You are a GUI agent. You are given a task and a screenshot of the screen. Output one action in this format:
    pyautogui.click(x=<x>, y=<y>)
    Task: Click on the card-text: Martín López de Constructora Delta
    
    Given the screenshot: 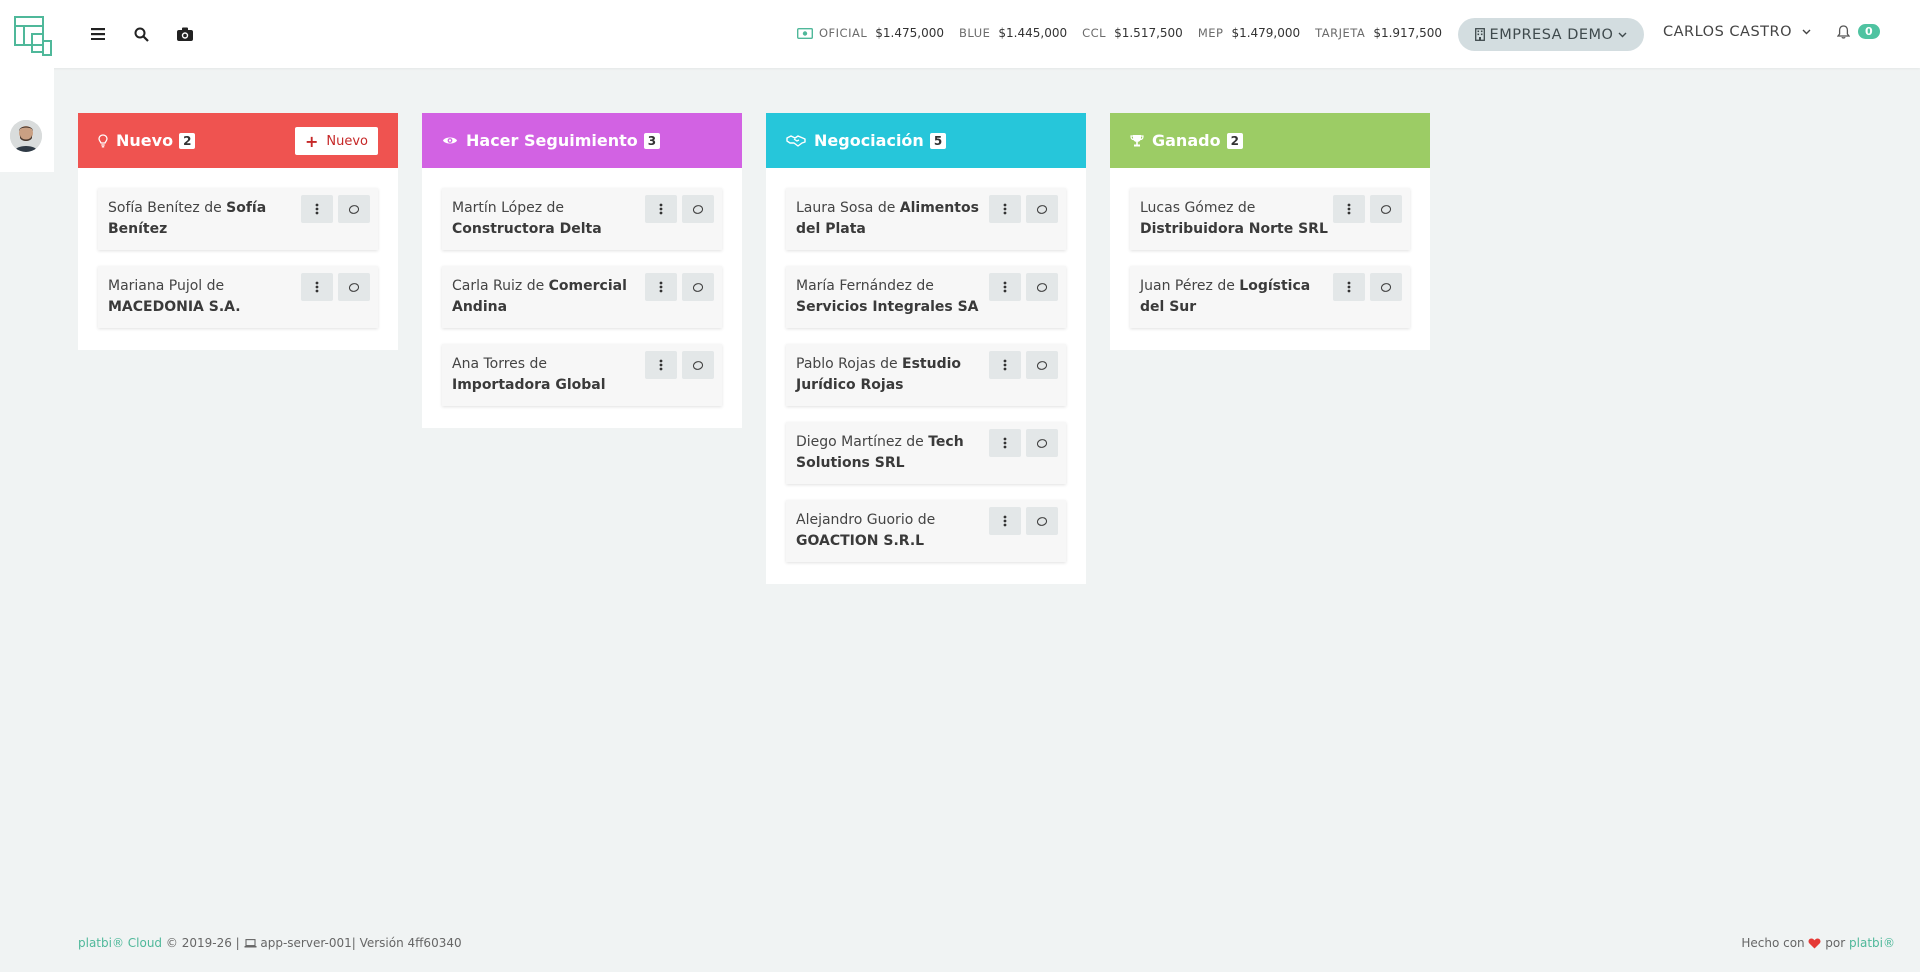 What is the action you would take?
    pyautogui.click(x=547, y=219)
    